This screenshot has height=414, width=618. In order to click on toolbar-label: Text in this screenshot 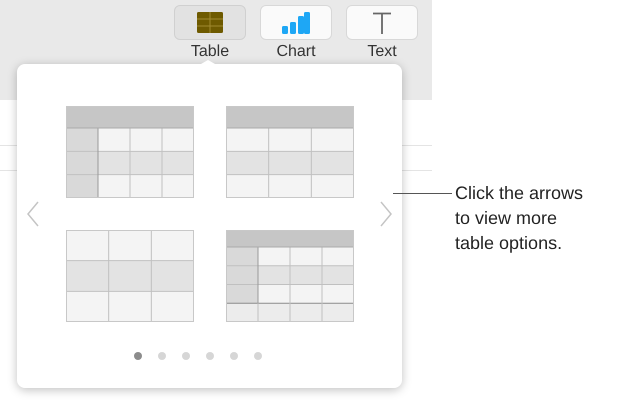, I will do `click(382, 52)`.